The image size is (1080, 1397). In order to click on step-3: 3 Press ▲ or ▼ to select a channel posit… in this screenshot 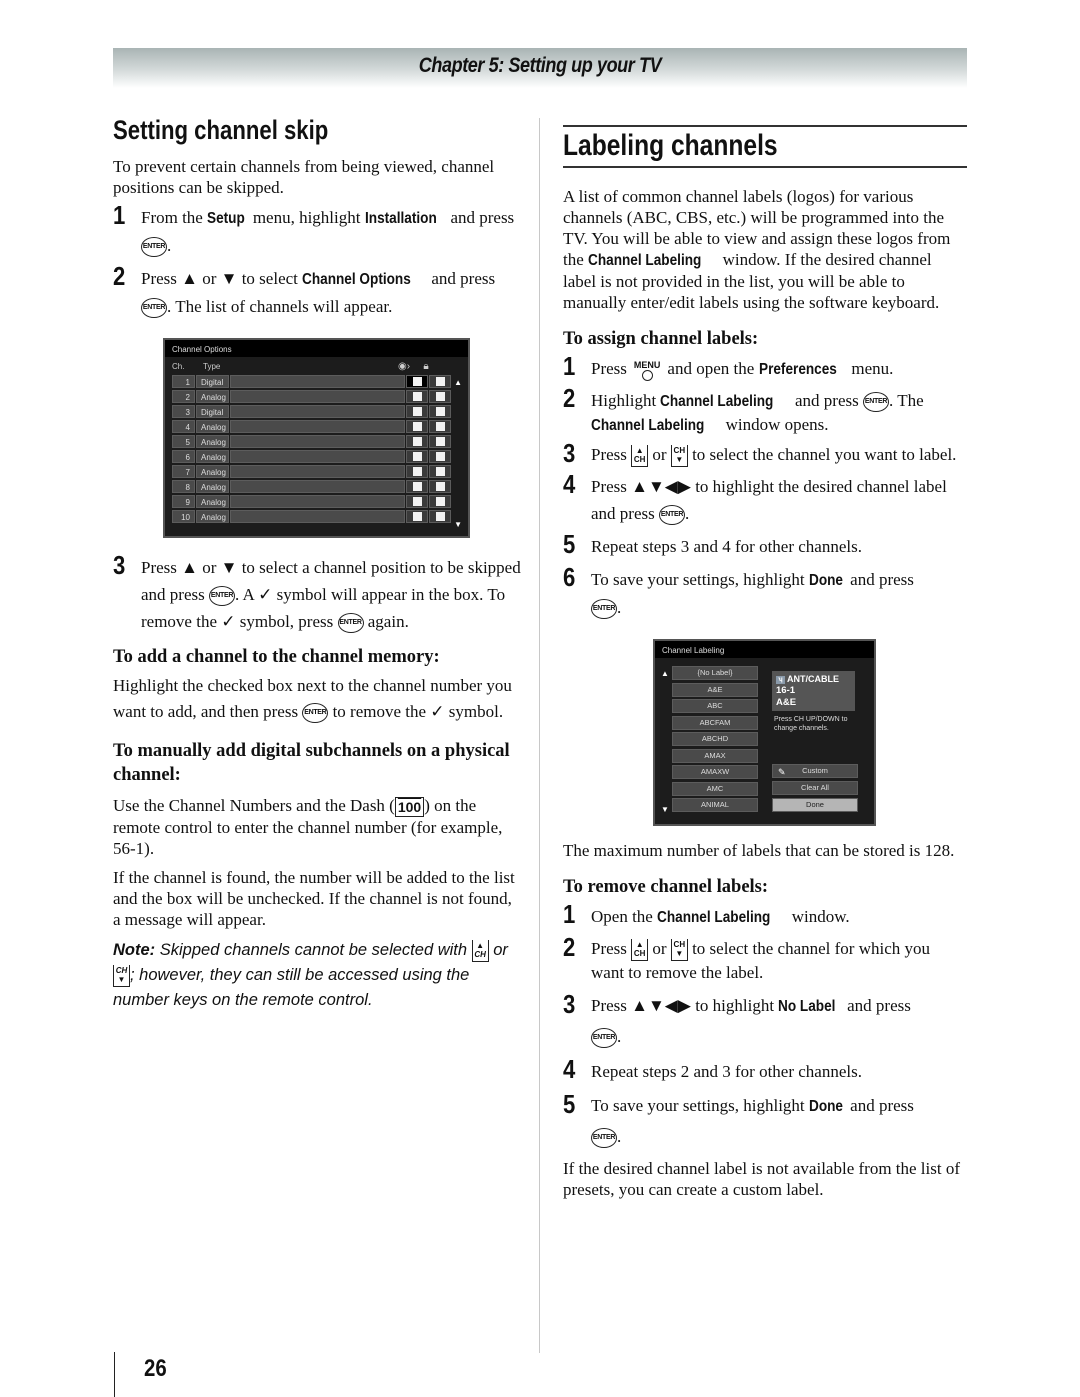, I will do `click(318, 592)`.